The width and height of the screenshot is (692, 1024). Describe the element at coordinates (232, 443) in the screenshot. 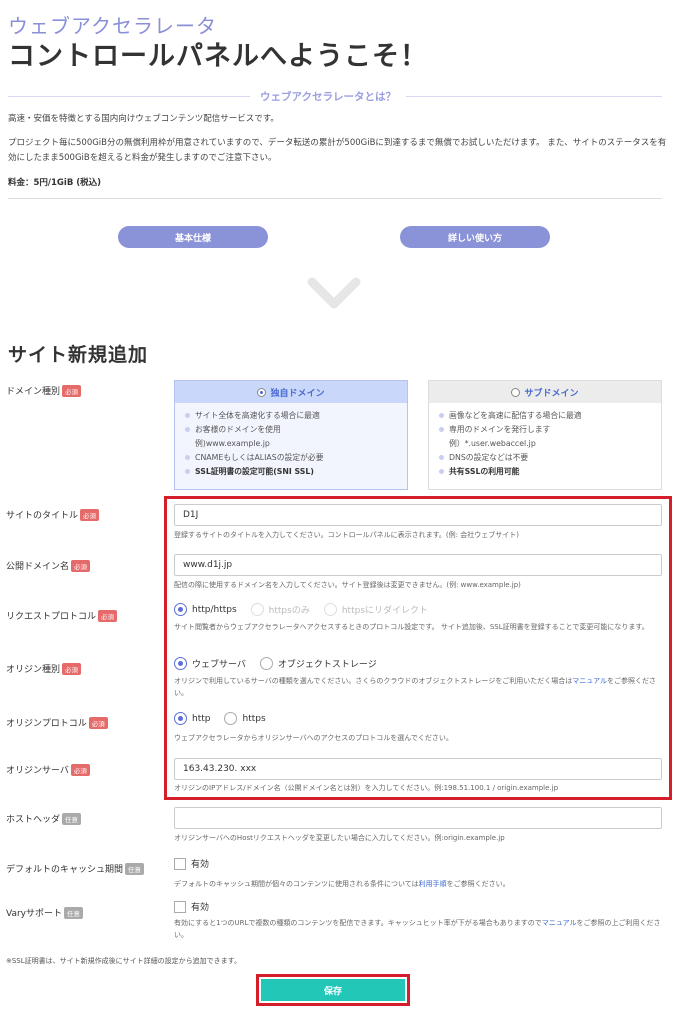

I see `list-item: 例)www.example.jp` at that location.